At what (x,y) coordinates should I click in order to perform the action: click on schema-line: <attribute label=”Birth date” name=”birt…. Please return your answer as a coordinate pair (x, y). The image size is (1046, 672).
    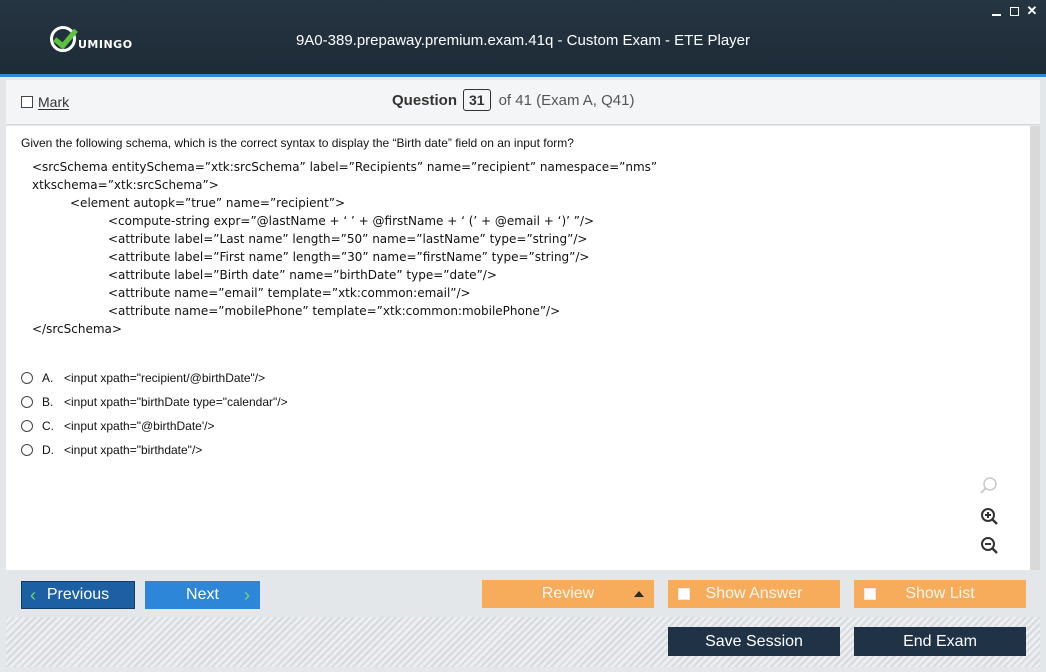
    Looking at the image, I should click on (302, 275).